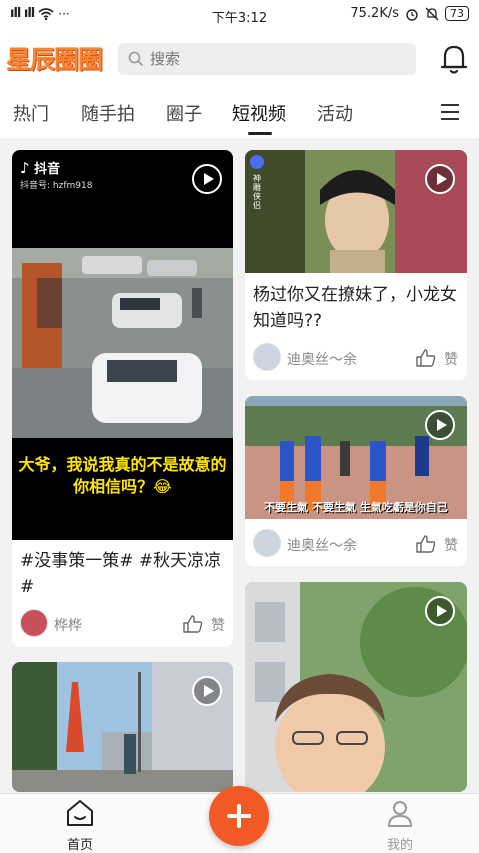 Image resolution: width=479 pixels, height=853 pixels. Describe the element at coordinates (239, 15) in the screenshot. I see `status-bar: ıll ıll ··· 下午3:12 75.2K/s 73` at that location.